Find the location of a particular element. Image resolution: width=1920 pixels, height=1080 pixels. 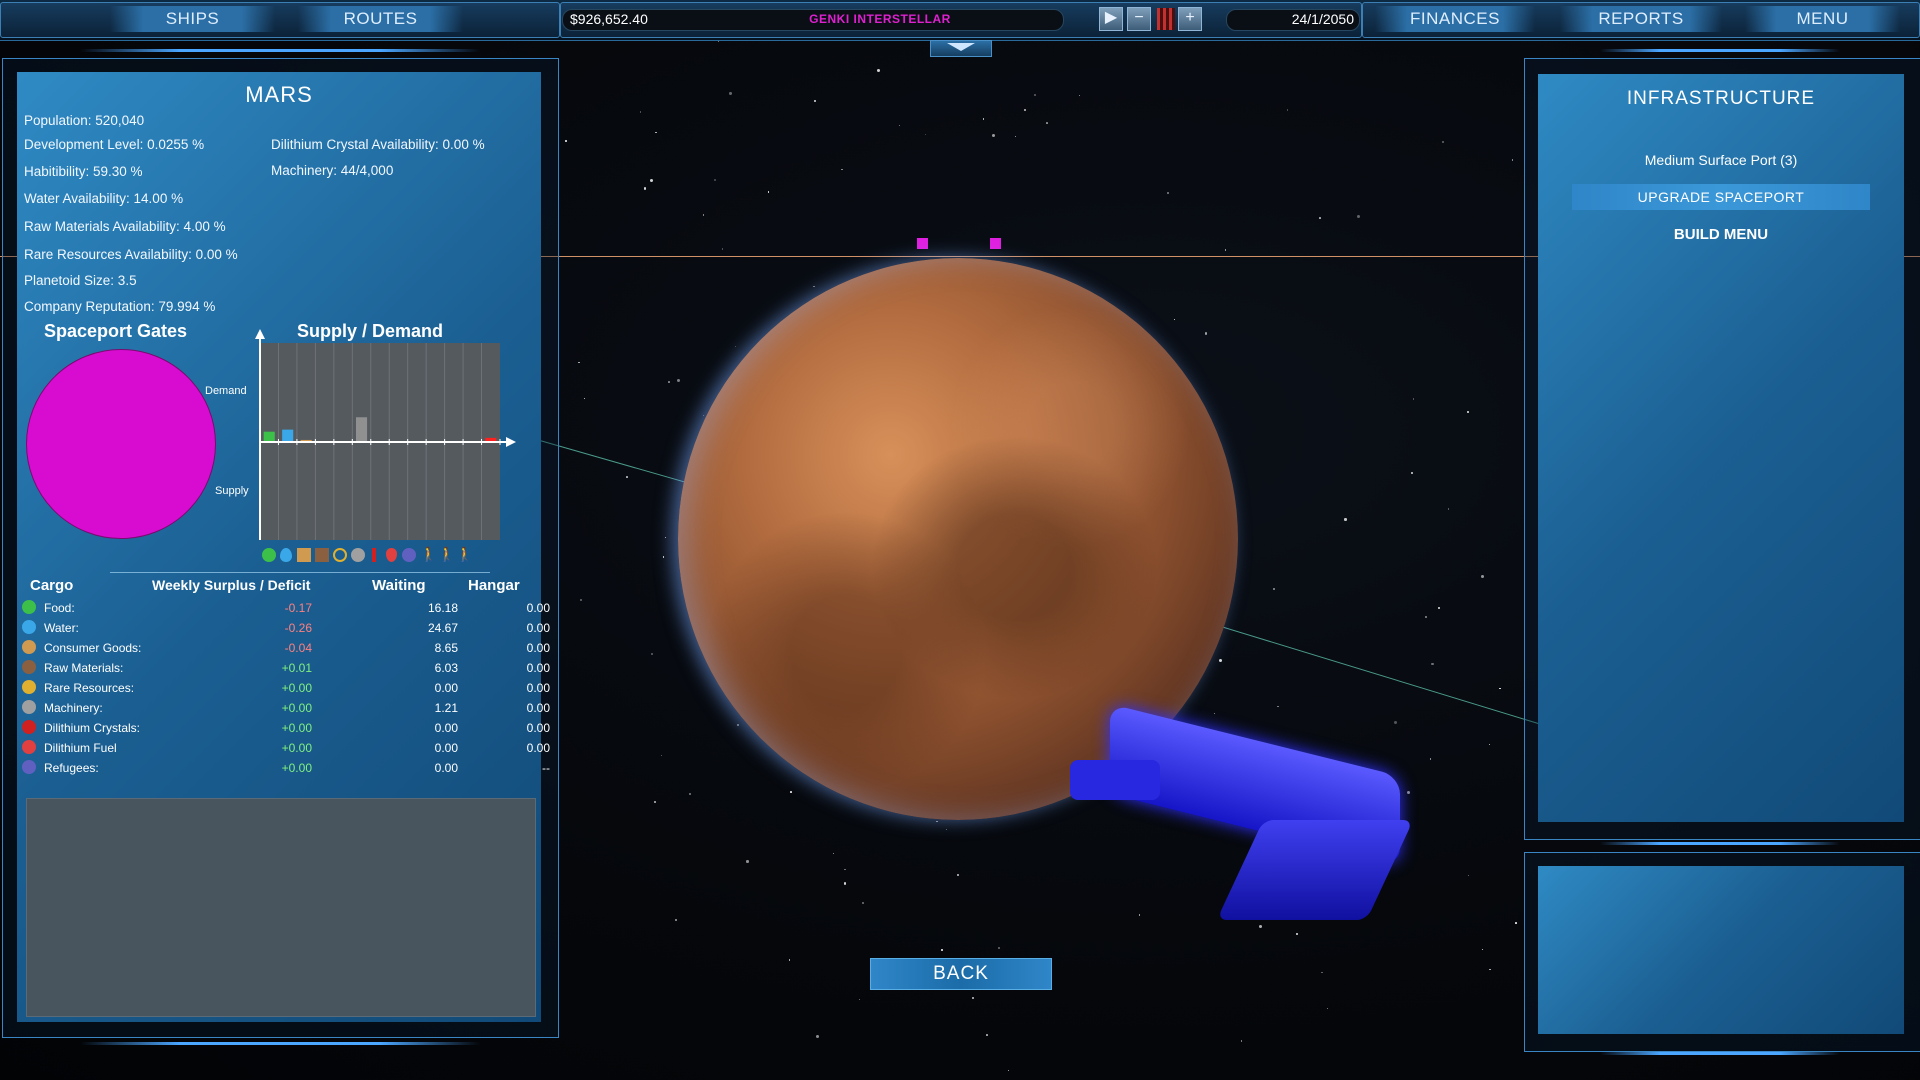

marker-icon is located at coordinates (922, 243).